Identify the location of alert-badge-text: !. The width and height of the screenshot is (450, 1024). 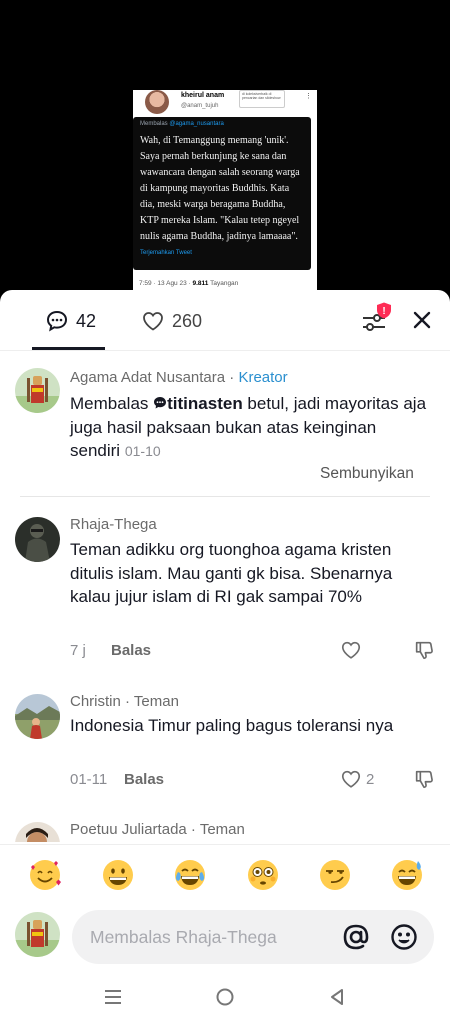
(383, 311).